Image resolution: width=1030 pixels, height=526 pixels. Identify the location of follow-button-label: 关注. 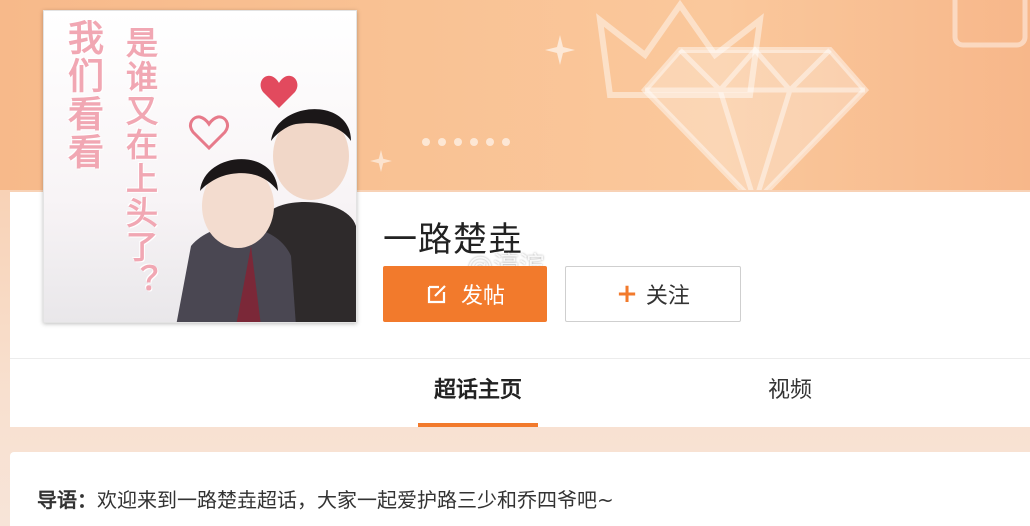
(667, 296).